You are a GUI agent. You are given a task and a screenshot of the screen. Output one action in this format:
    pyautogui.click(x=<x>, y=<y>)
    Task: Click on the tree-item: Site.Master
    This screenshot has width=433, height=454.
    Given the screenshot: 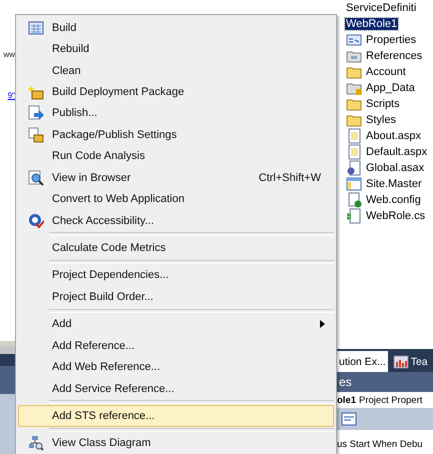 What is the action you would take?
    pyautogui.click(x=385, y=184)
    